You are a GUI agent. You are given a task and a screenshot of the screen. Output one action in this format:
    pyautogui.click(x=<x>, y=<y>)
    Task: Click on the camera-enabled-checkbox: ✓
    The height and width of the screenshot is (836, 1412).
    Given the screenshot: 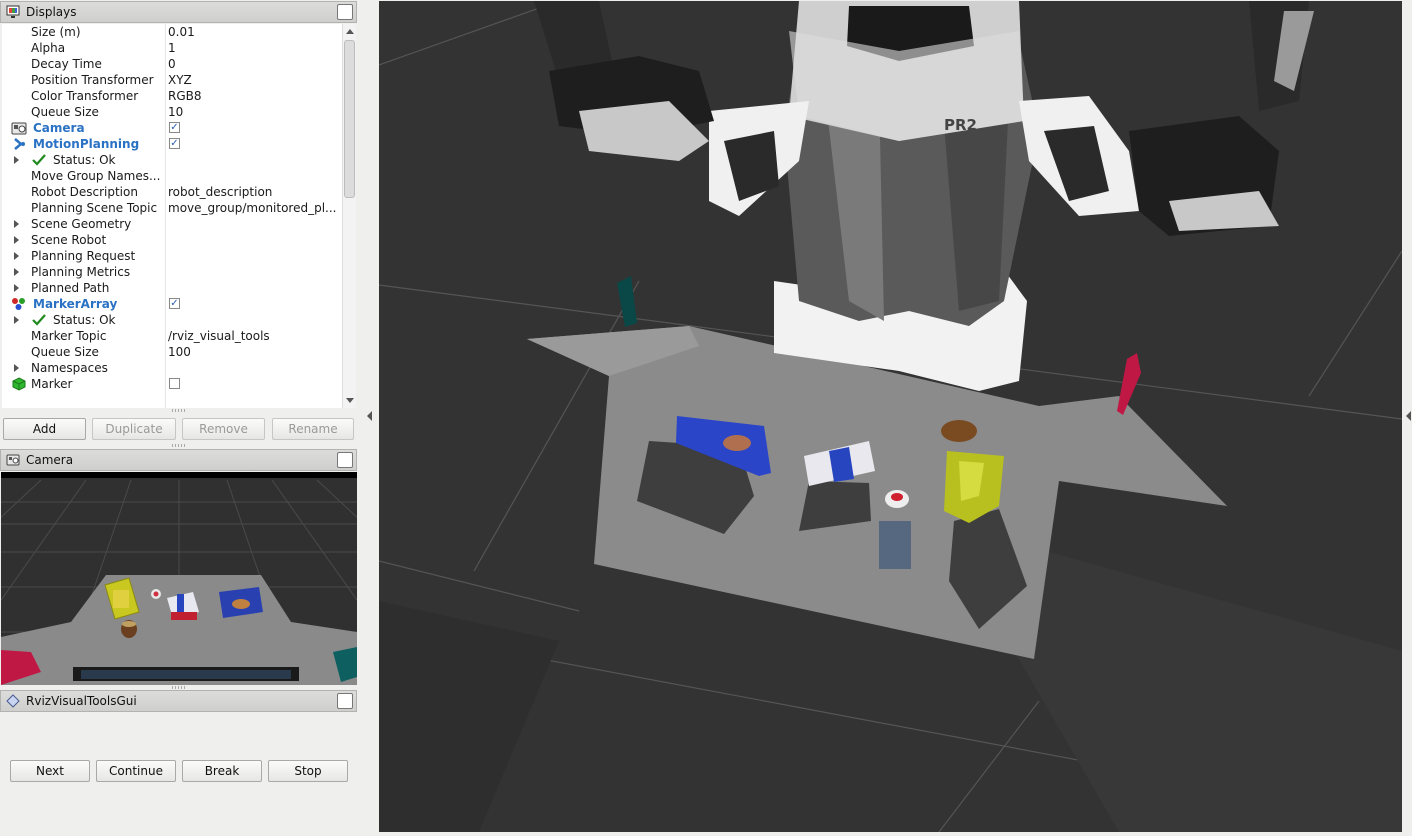 What is the action you would take?
    pyautogui.click(x=174, y=127)
    